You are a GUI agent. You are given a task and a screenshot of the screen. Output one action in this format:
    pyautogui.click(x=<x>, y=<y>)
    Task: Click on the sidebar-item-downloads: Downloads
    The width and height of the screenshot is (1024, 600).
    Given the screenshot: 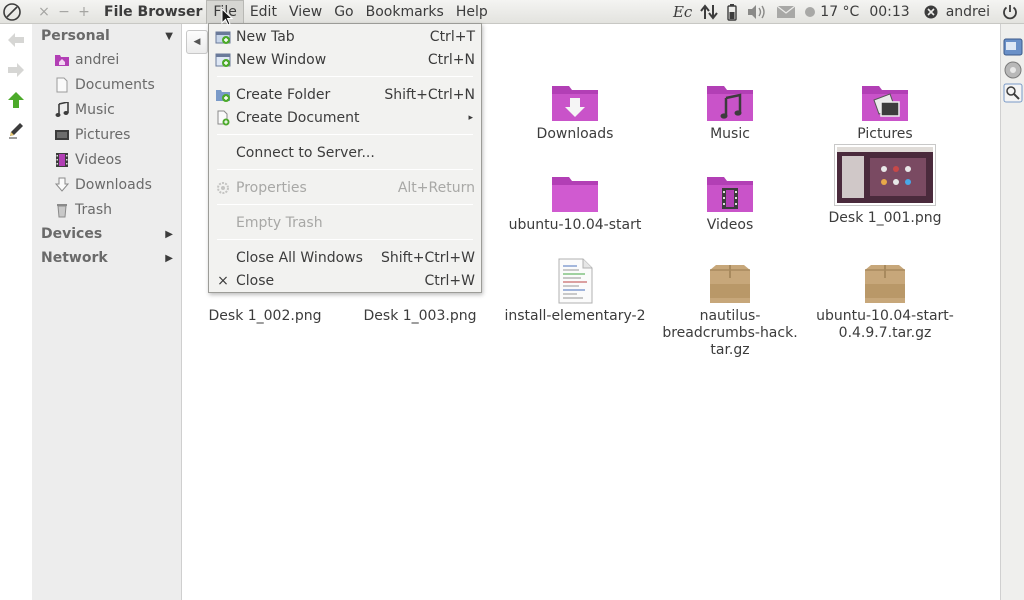 What is the action you would take?
    pyautogui.click(x=114, y=185)
    